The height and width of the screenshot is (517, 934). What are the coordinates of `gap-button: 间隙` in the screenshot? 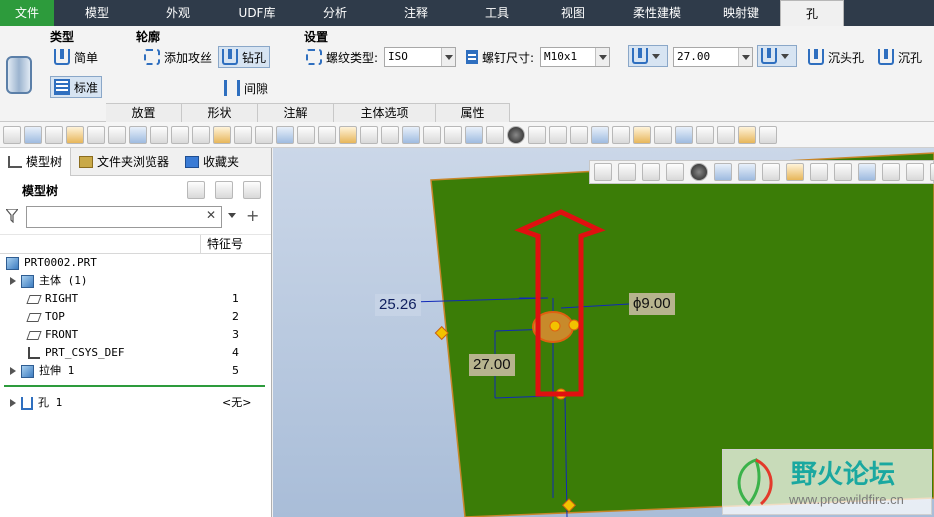 It's located at (246, 88).